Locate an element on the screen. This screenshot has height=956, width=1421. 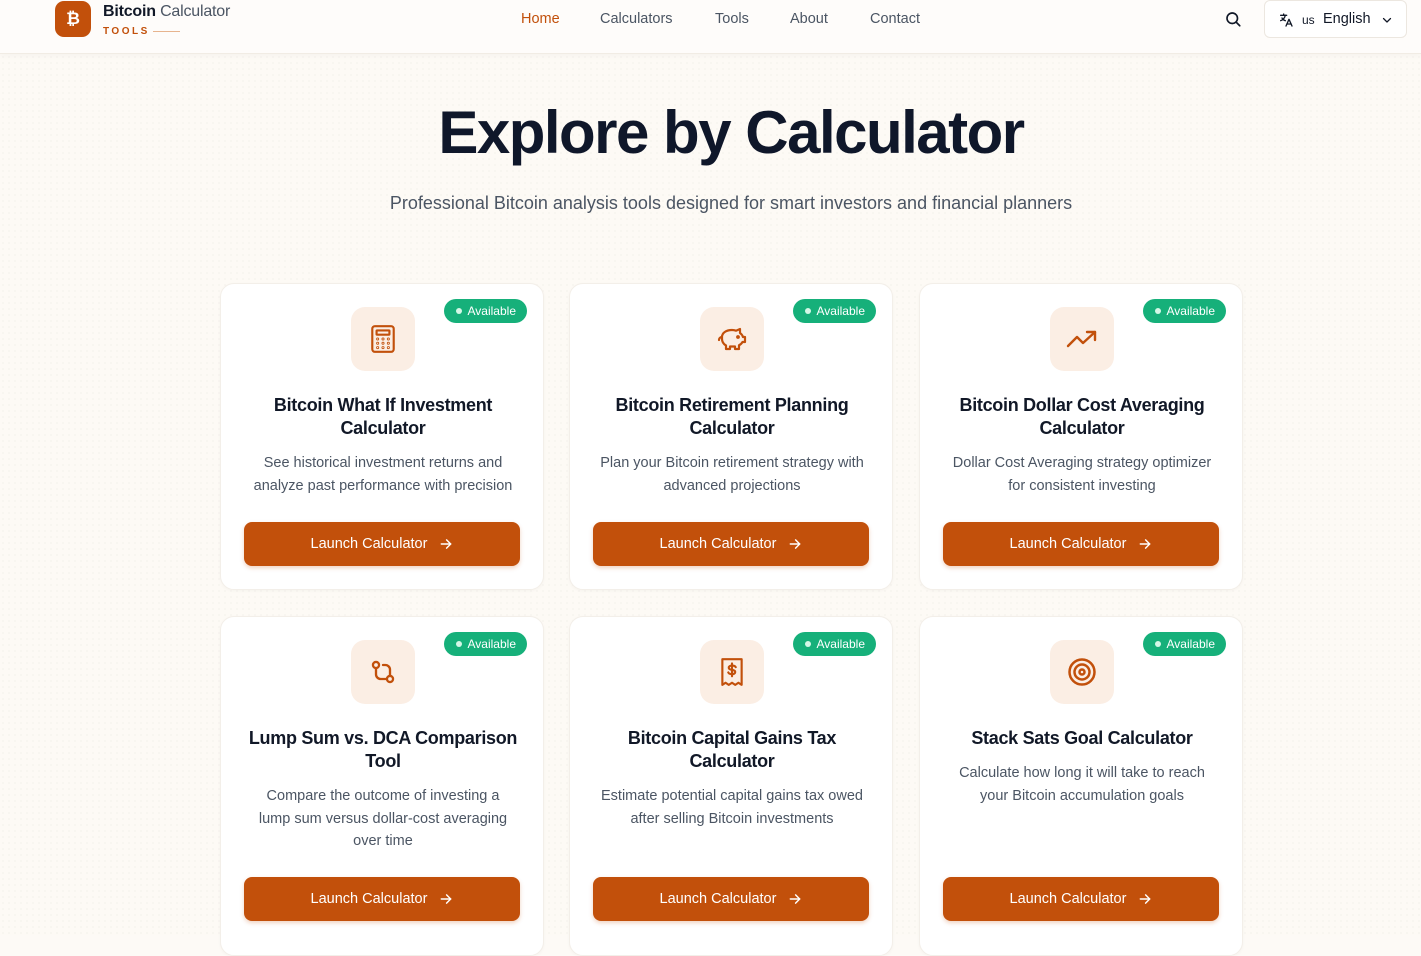
language-name: English is located at coordinates (1347, 19).